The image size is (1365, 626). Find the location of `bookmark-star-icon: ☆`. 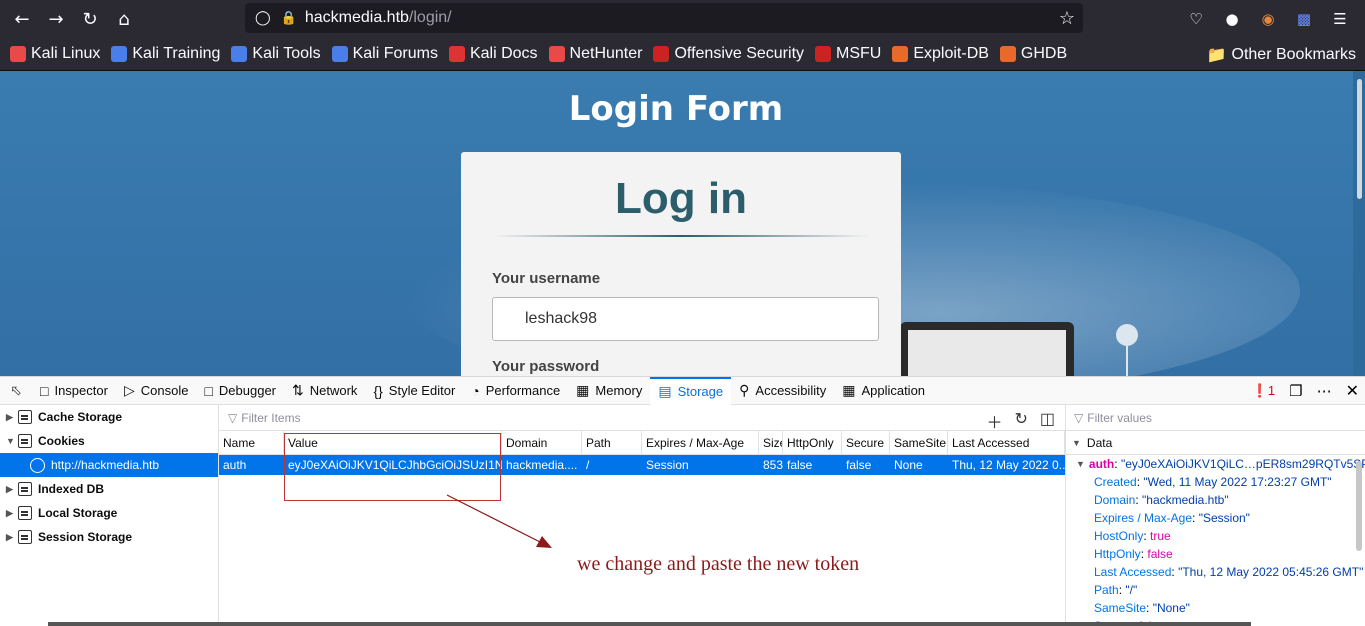

bookmark-star-icon: ☆ is located at coordinates (1067, 18).